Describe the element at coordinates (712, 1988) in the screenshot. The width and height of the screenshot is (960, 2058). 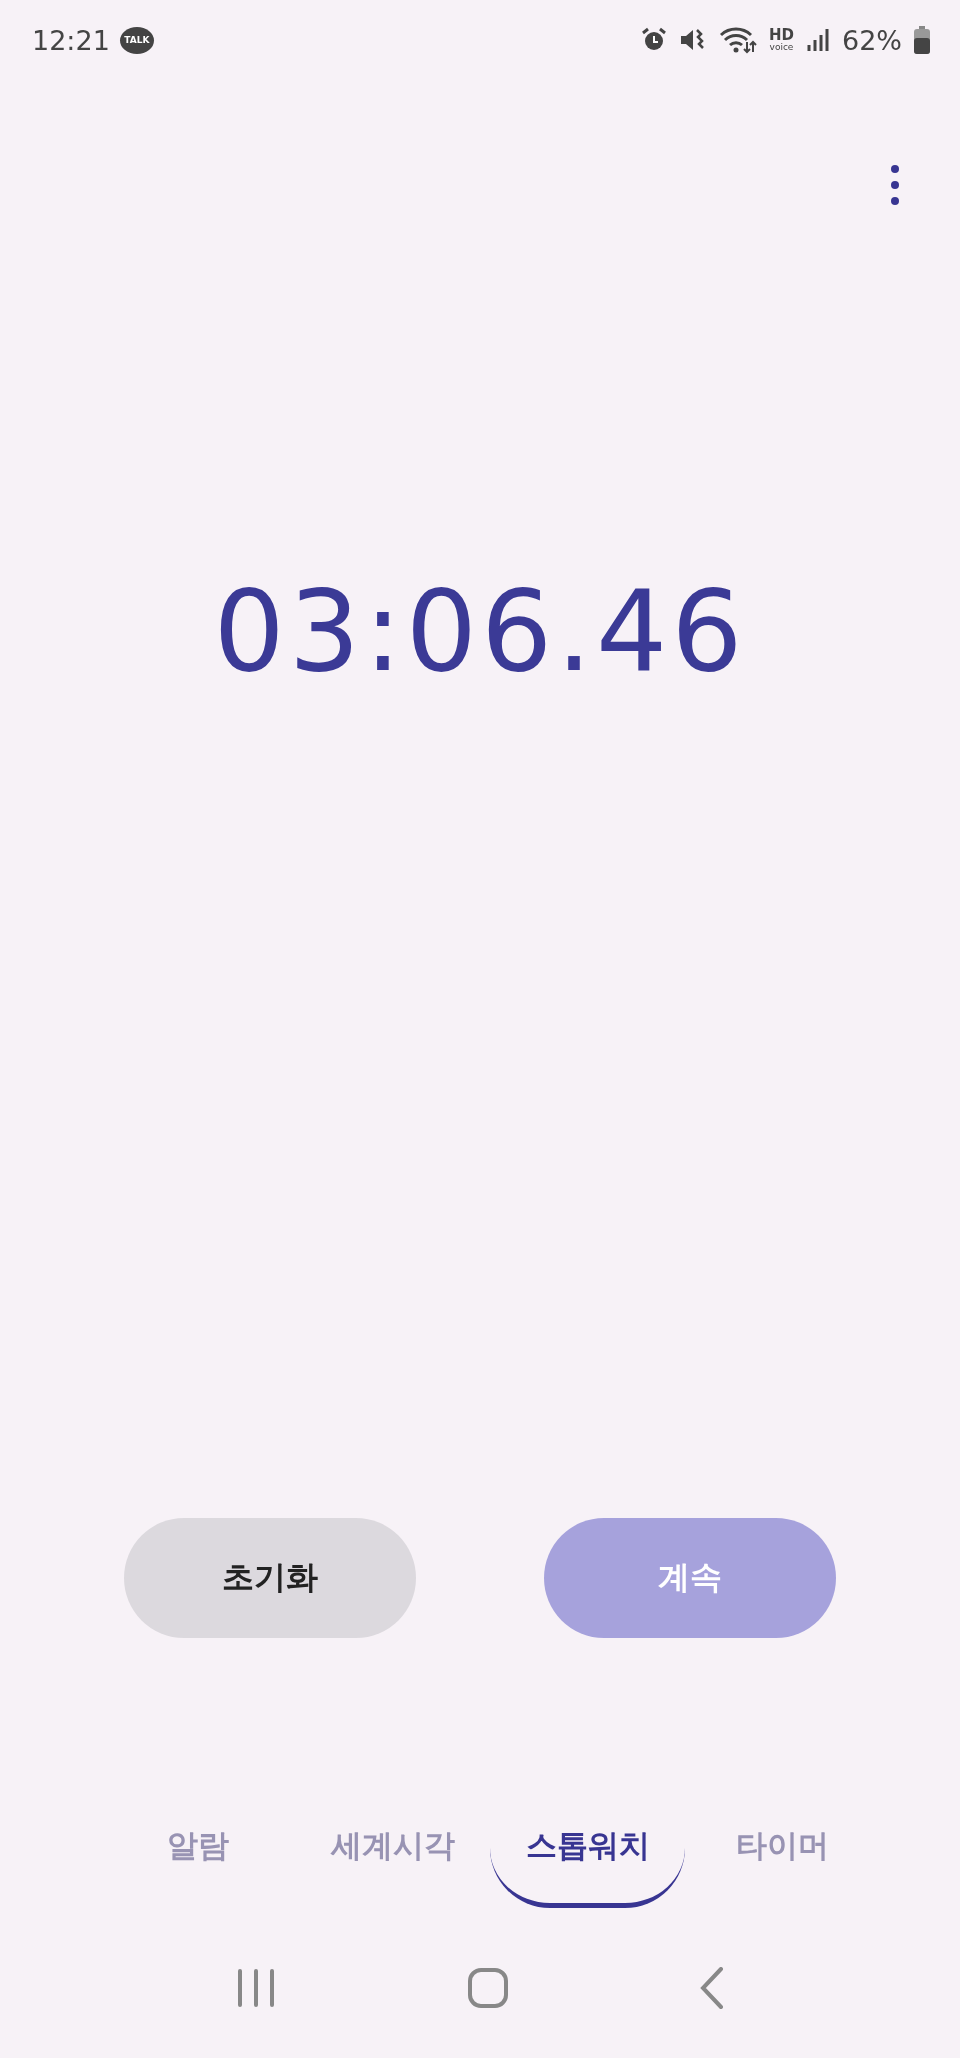
I see `back-icon` at that location.